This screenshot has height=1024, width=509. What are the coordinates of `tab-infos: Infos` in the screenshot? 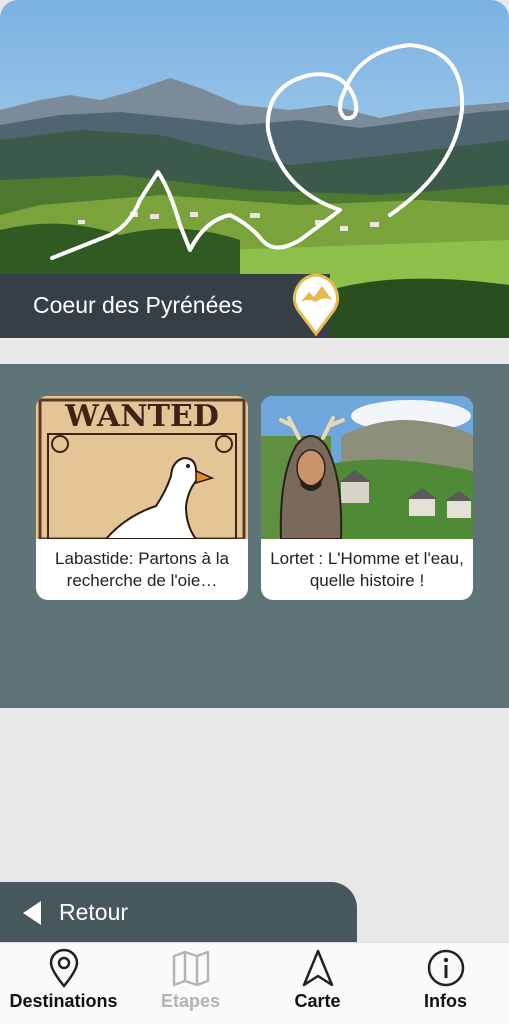 It's located at (445, 983).